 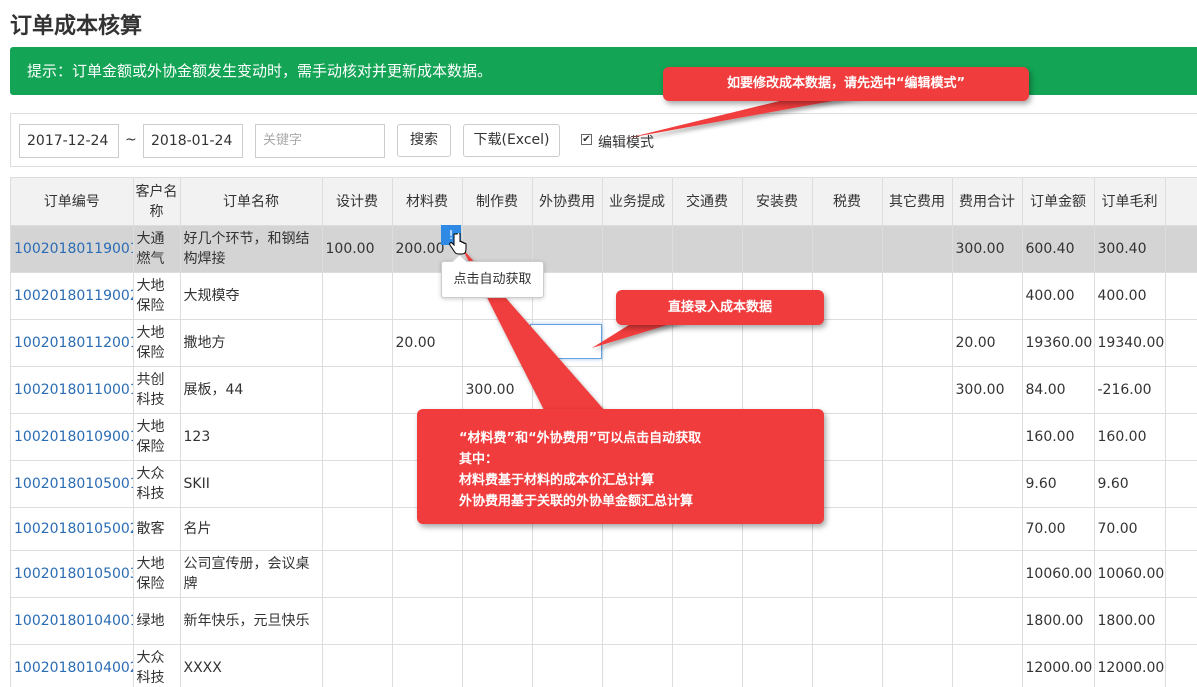 What do you see at coordinates (72, 621) in the screenshot?
I see `cell-order-id: 10020180104001` at bounding box center [72, 621].